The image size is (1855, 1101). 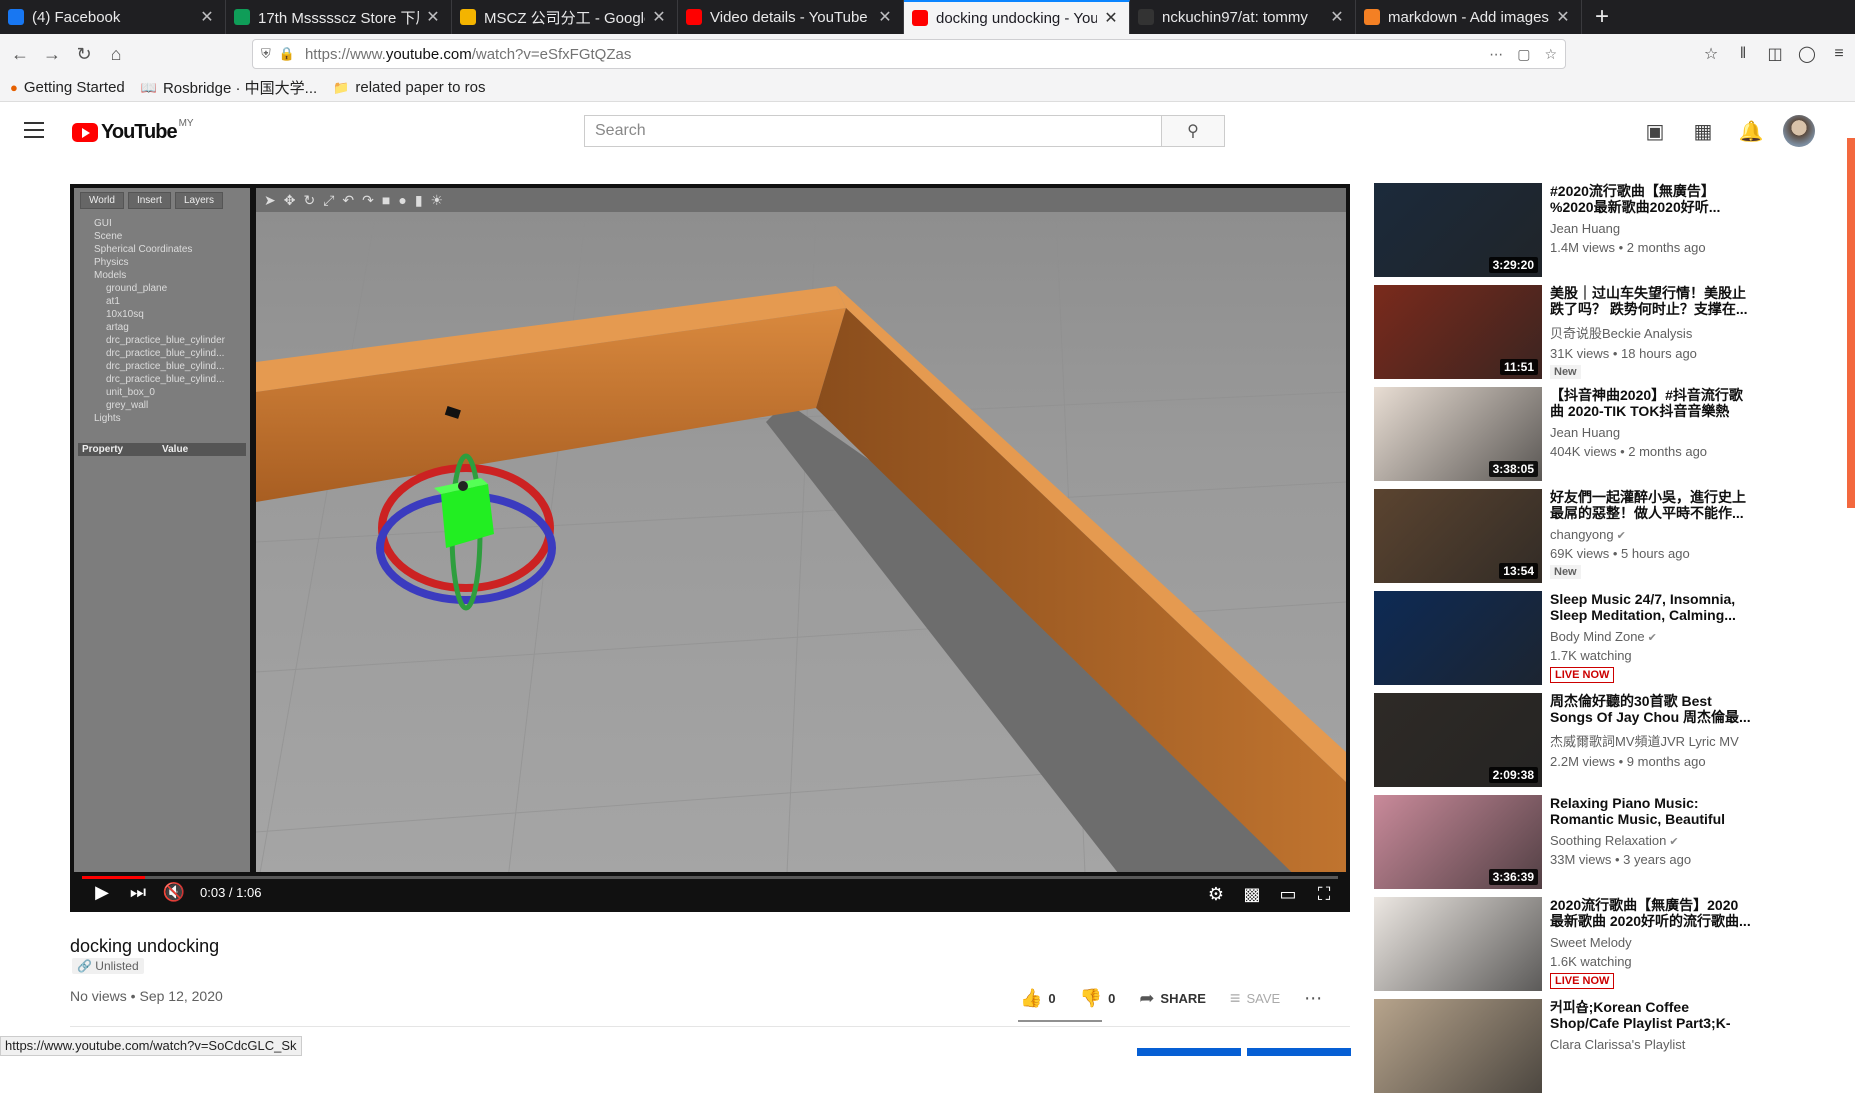 I want to click on search-button: ⚲, so click(x=1193, y=131).